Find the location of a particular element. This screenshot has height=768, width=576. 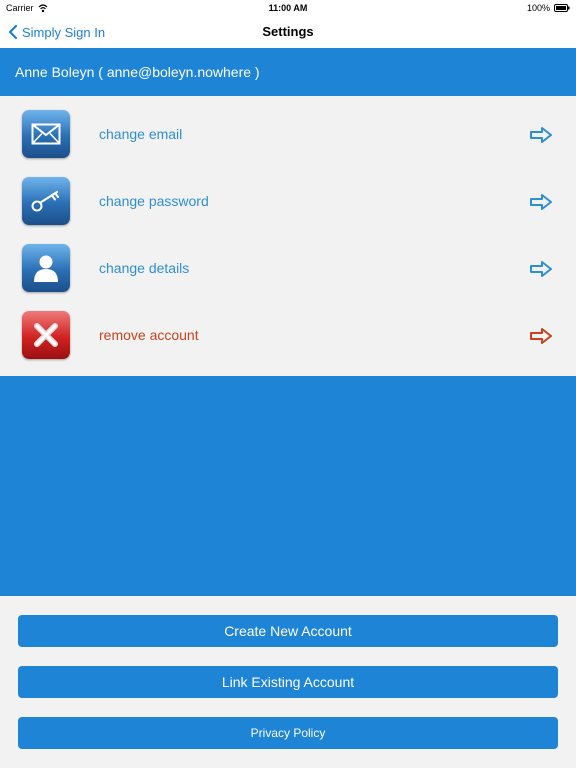

create-account-button: Create New Account is located at coordinates (288, 631).